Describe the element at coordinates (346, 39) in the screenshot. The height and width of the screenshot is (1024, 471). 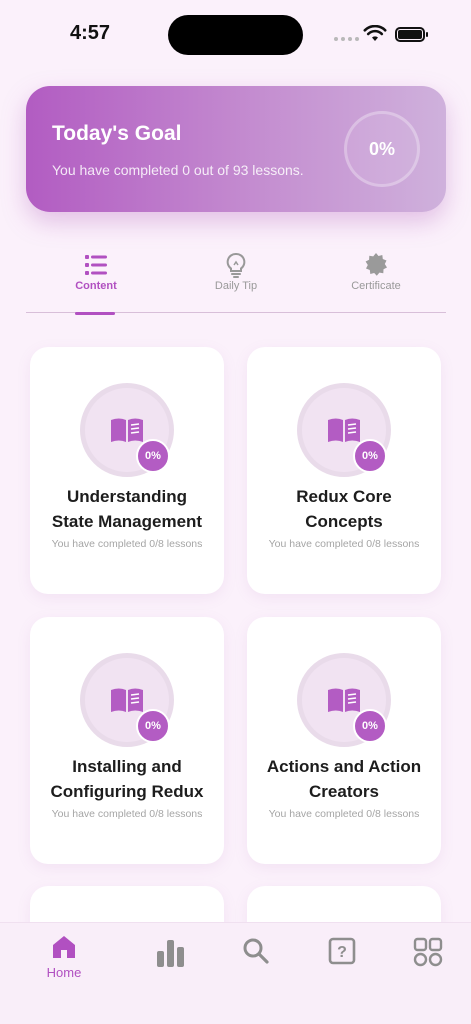
I see `cellular-signal-icon` at that location.